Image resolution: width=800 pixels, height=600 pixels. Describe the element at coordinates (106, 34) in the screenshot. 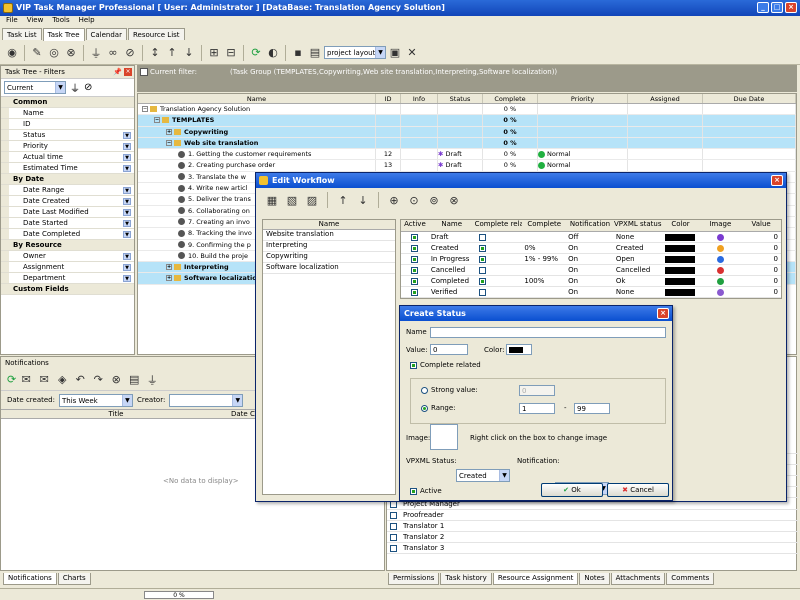

I see `tab-calendar: Calendar` at that location.